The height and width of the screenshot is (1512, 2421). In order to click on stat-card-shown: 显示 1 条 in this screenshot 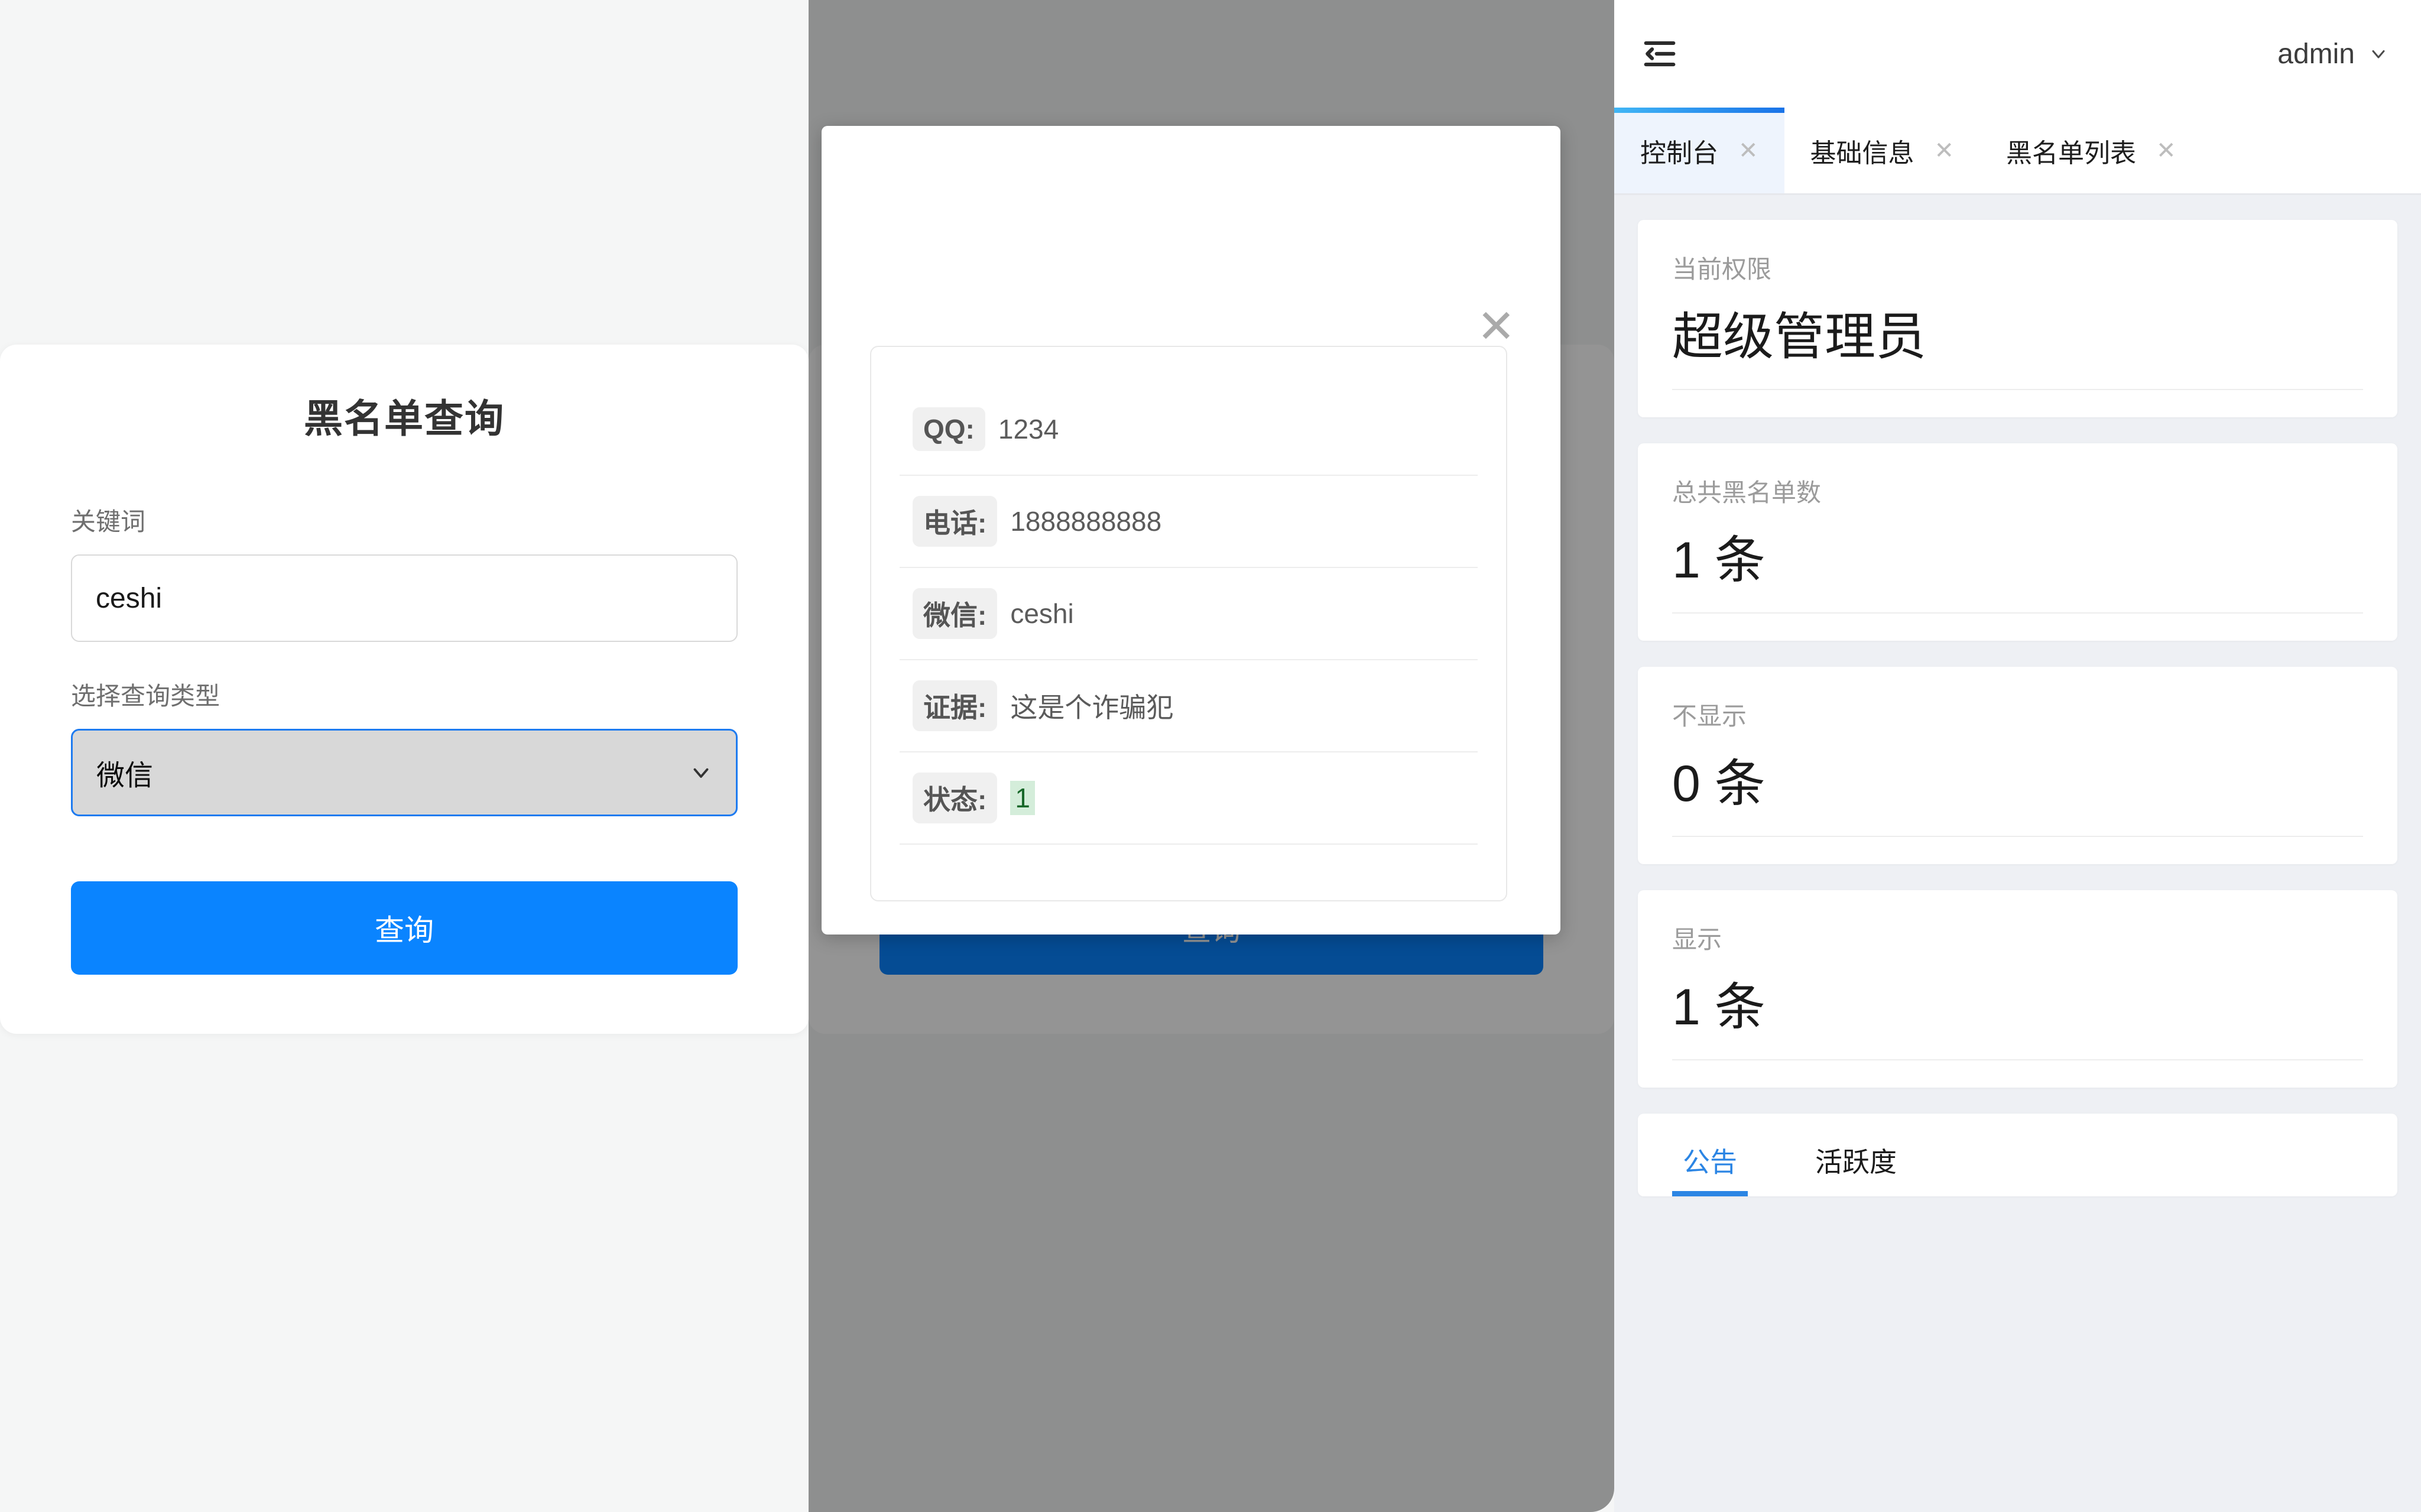, I will do `click(2017, 989)`.